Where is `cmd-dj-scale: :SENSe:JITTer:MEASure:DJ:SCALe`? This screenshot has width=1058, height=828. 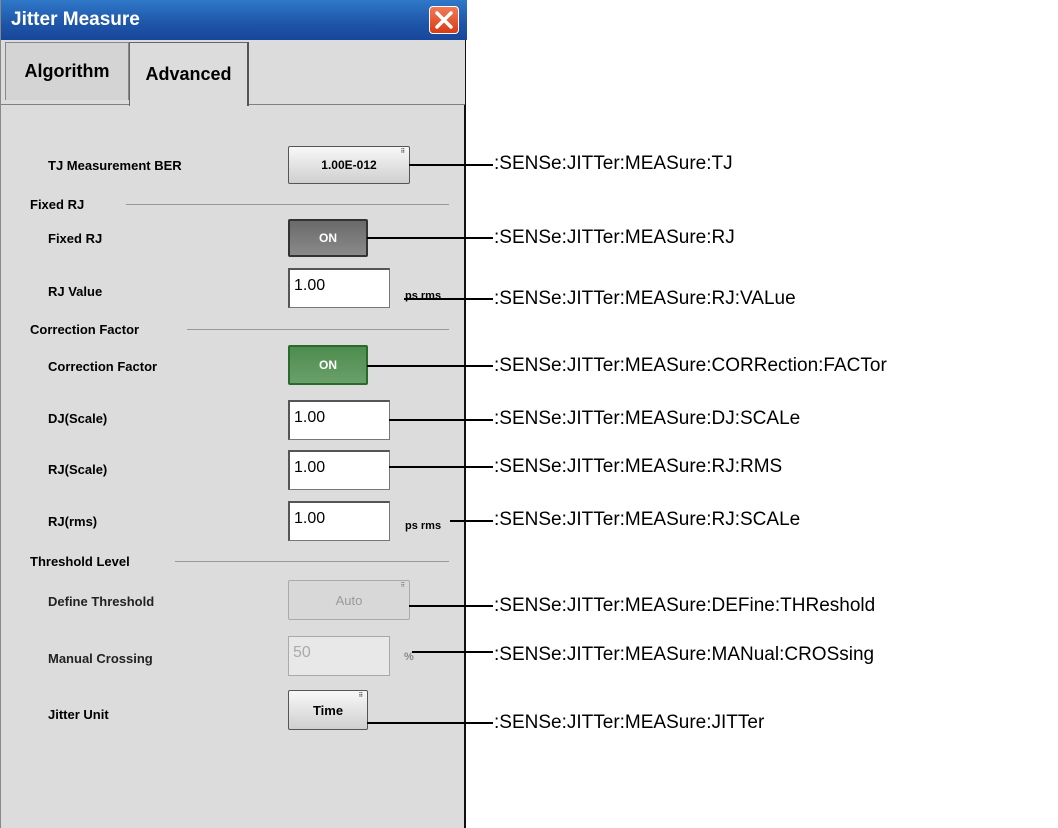 cmd-dj-scale: :SENSe:JITTer:MEASure:DJ:SCALe is located at coordinates (647, 418).